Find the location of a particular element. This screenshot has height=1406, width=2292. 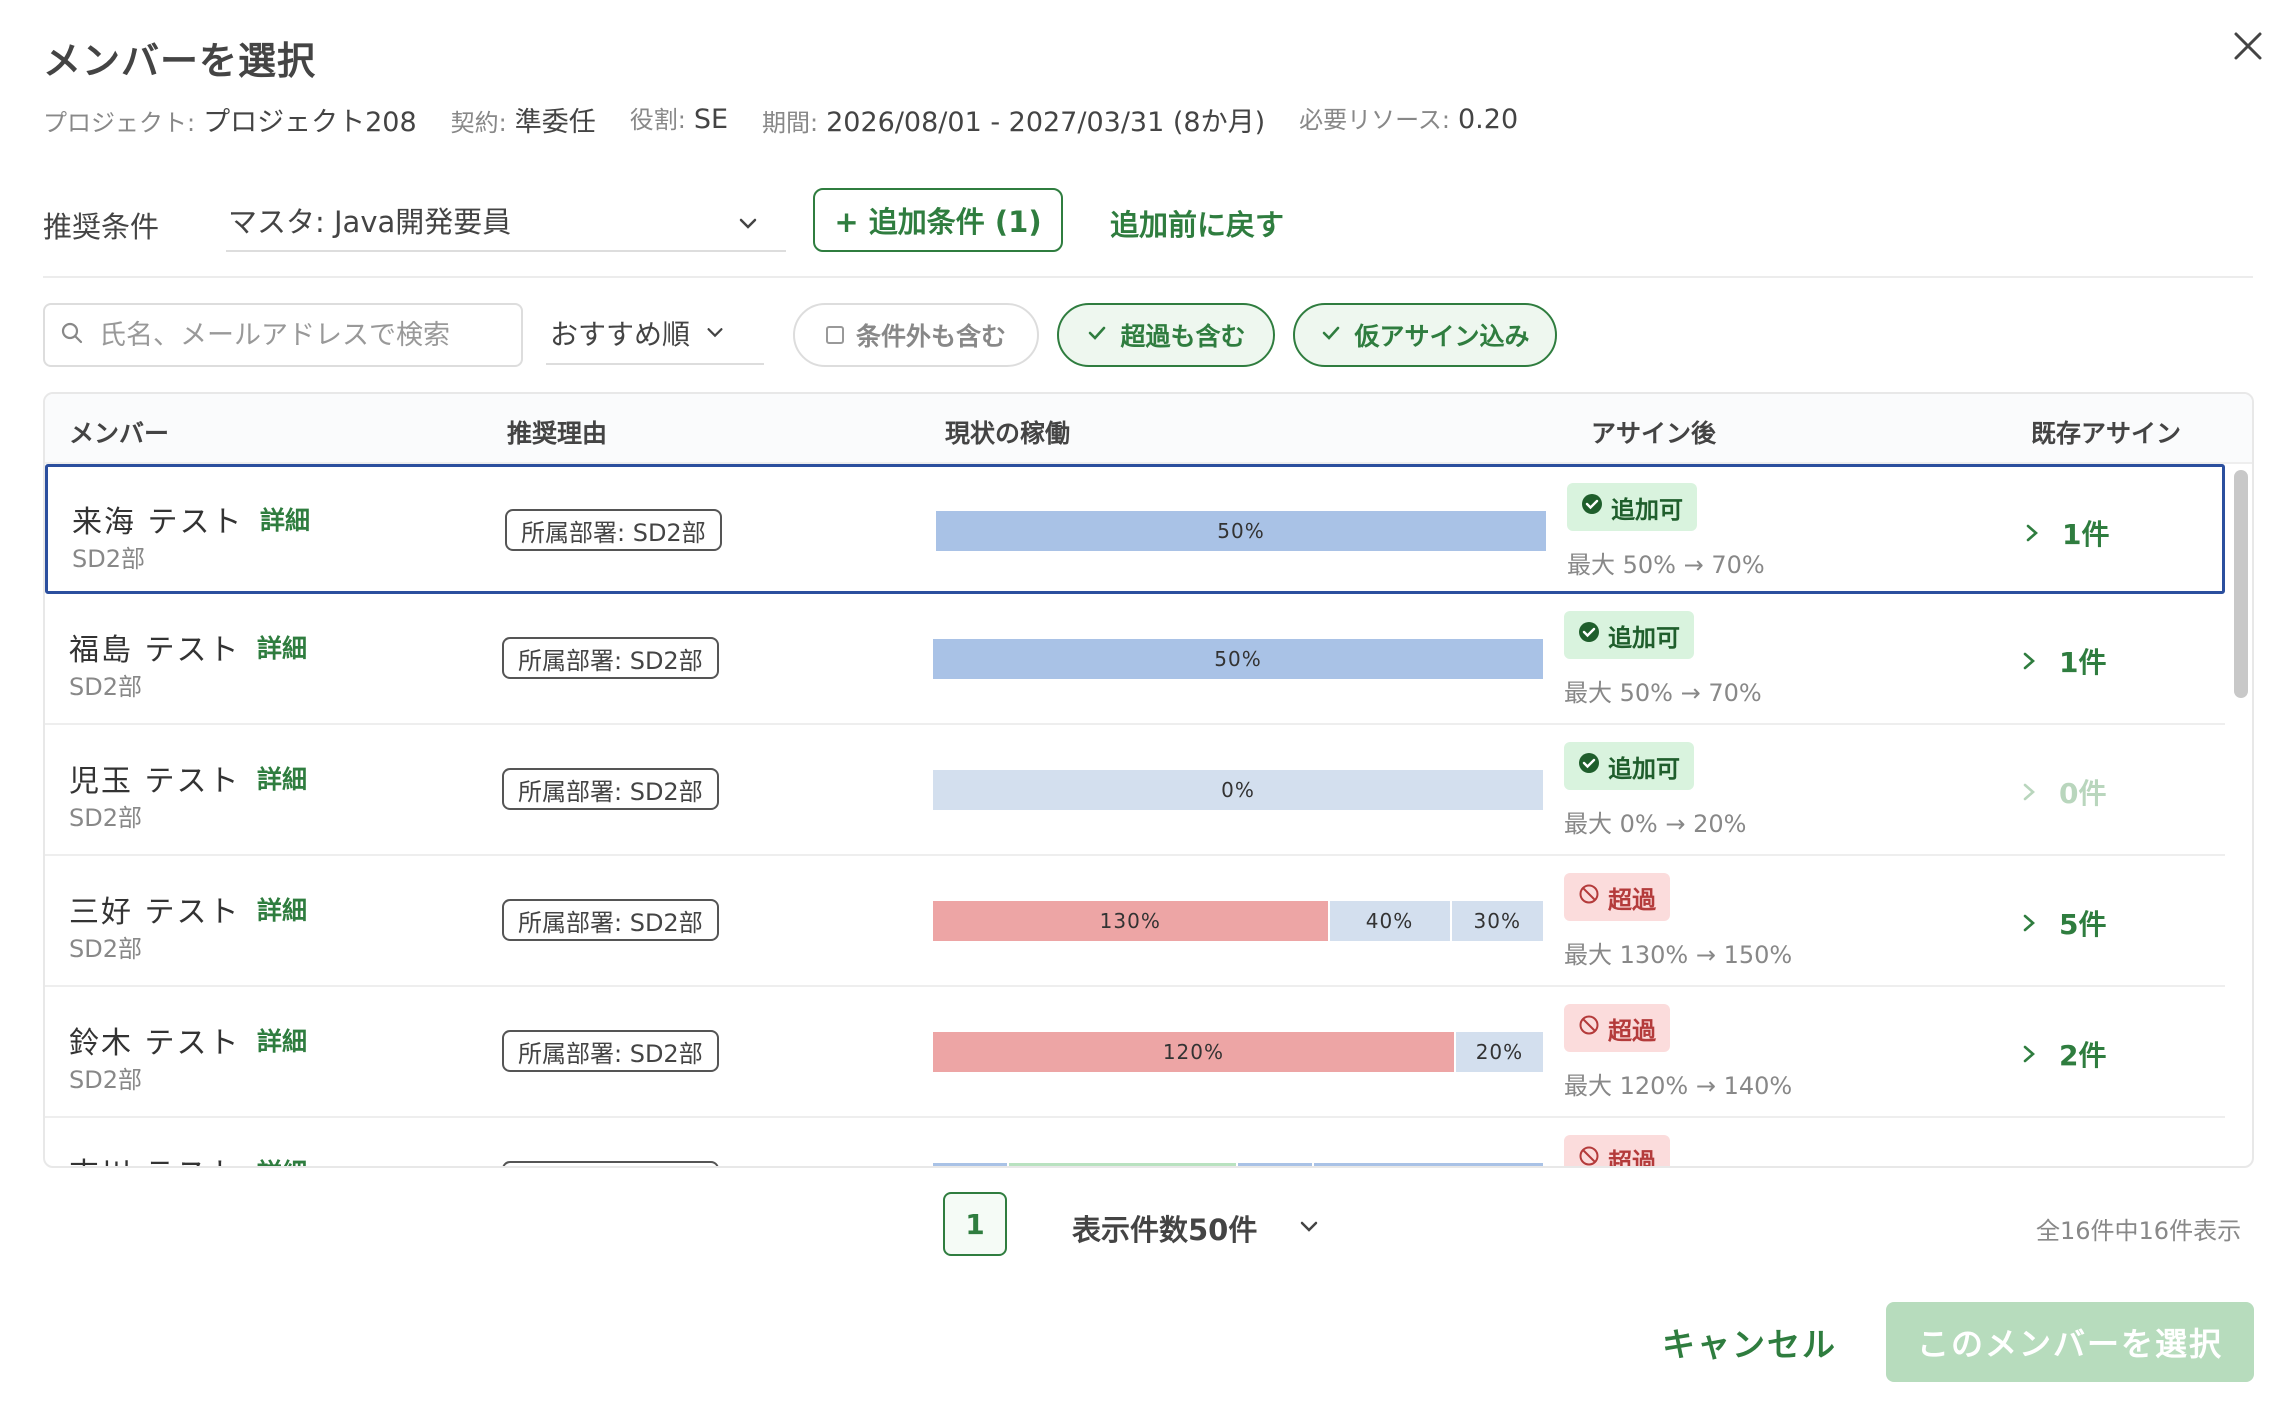

load-segment: 0% is located at coordinates (1238, 790).